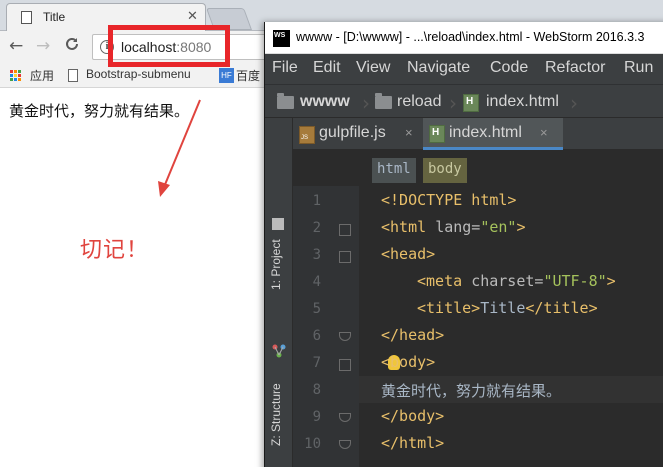 This screenshot has width=663, height=467. I want to click on menu-code: Code, so click(509, 68).